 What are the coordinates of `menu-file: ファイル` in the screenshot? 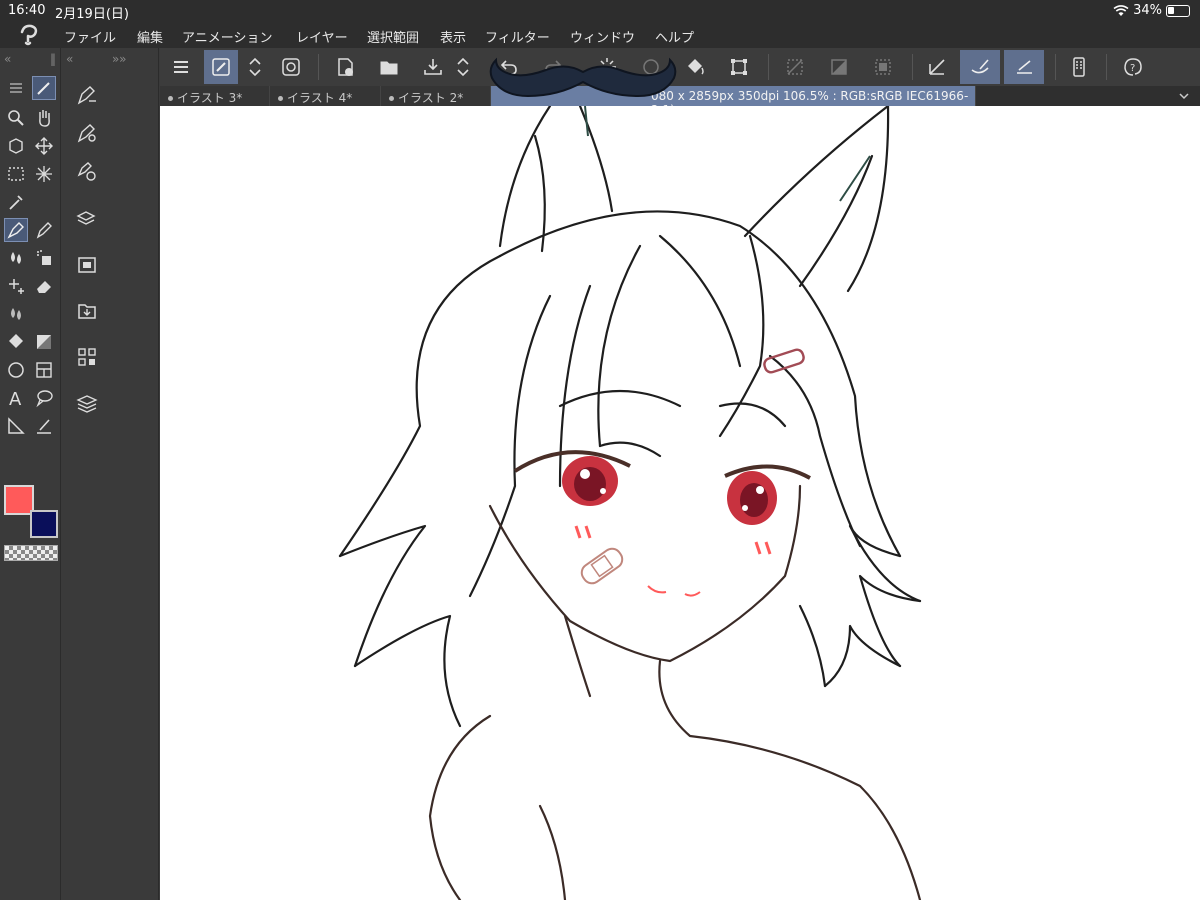 It's located at (90, 36).